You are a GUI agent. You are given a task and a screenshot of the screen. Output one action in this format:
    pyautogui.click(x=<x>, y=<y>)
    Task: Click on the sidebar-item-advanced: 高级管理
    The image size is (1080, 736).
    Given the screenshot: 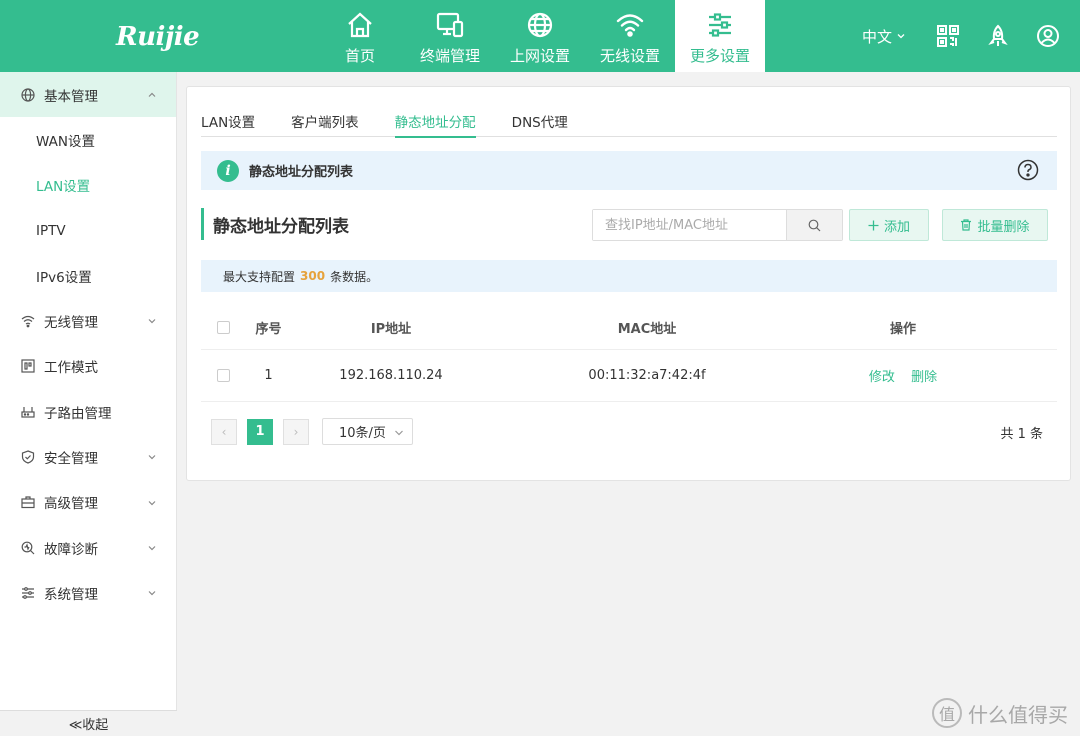 What is the action you would take?
    pyautogui.click(x=88, y=502)
    